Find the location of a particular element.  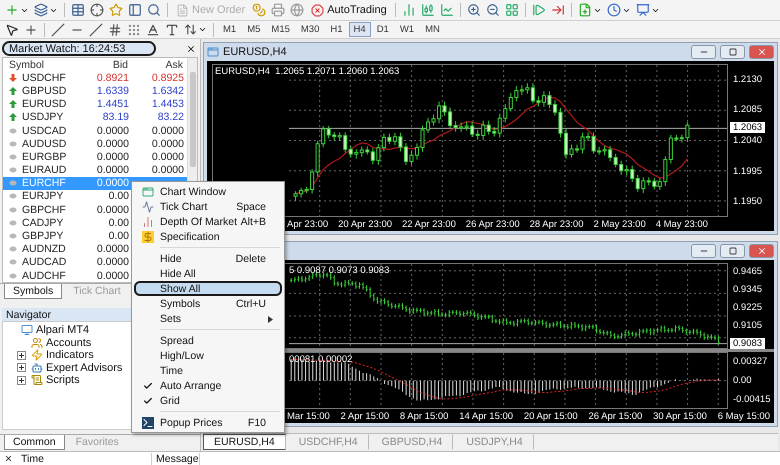

crosshair-icon is located at coordinates (97, 10).